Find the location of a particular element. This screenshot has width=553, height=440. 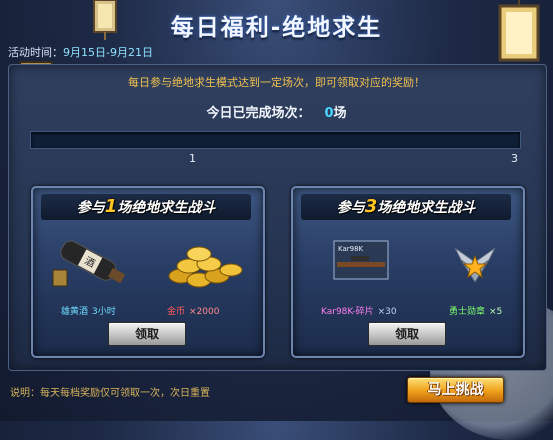

period-label: 活动时间： is located at coordinates (35, 52).